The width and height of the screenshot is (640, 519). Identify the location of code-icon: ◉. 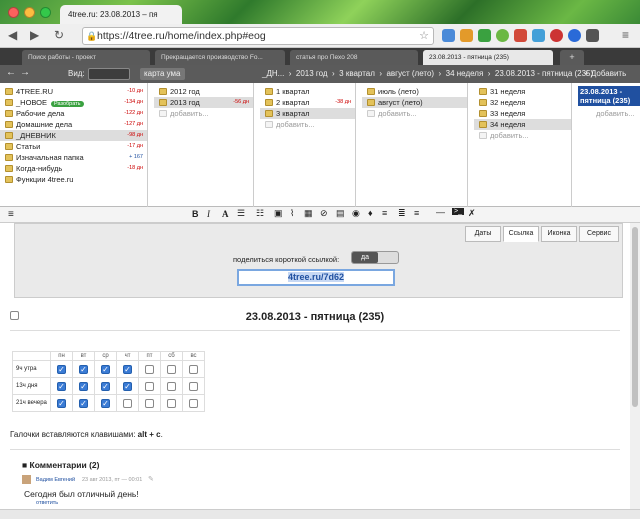
(356, 213).